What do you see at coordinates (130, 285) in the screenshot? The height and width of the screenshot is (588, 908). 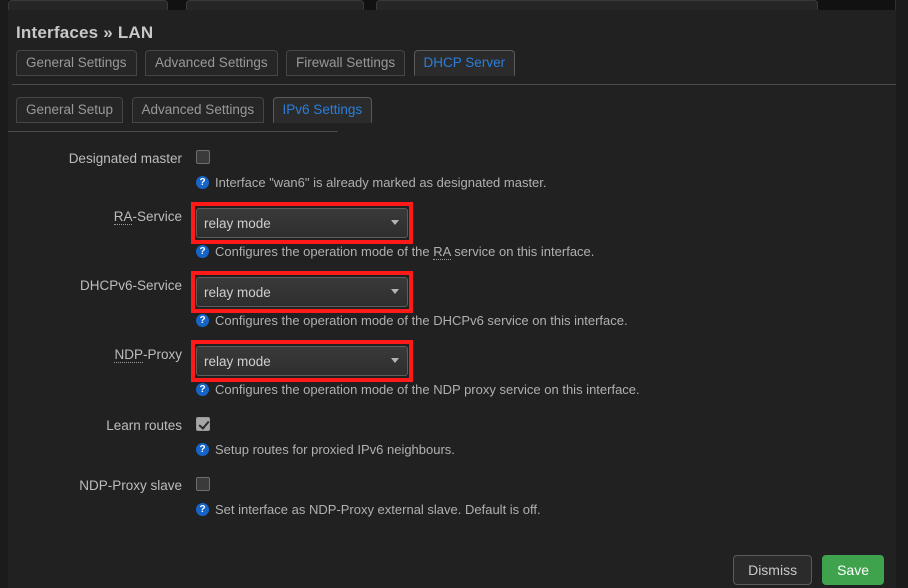 I see `label-dhcpv6-service: DHCPv6-Service` at bounding box center [130, 285].